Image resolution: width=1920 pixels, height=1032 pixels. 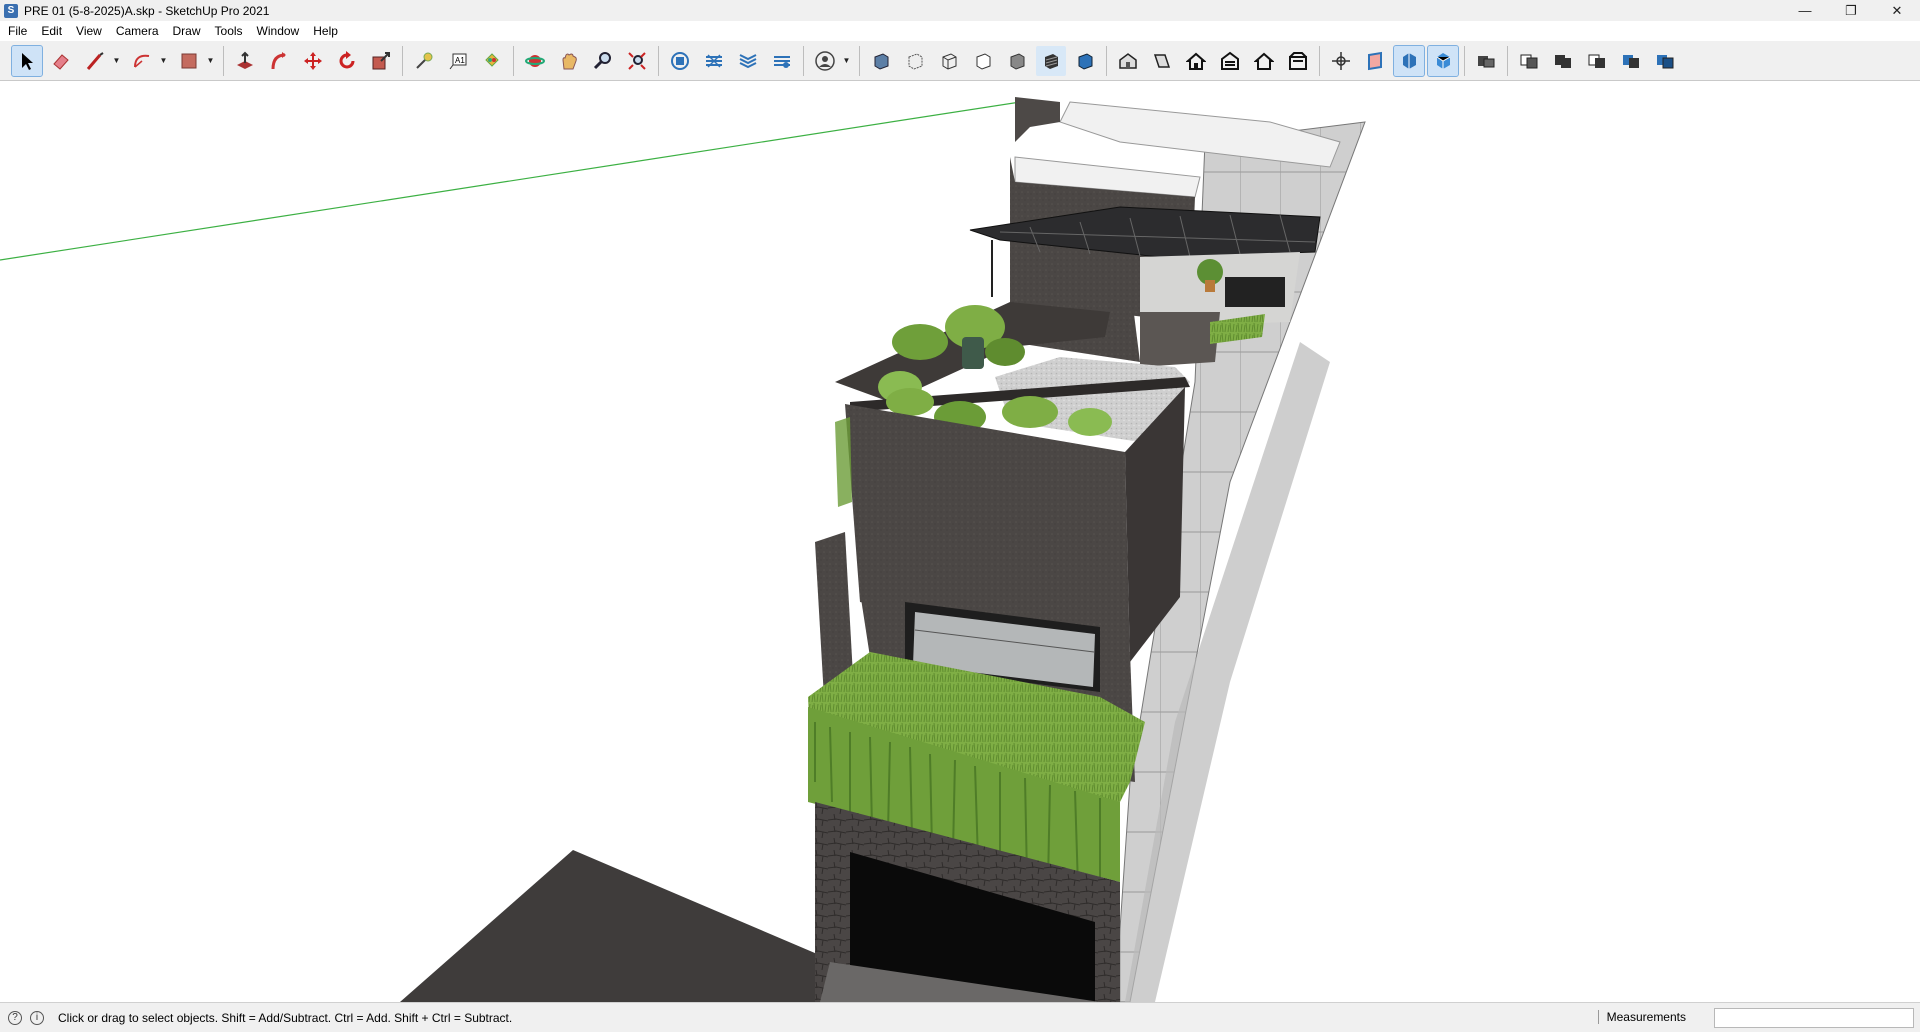 I want to click on monochrome-style-button, so click(x=1085, y=61).